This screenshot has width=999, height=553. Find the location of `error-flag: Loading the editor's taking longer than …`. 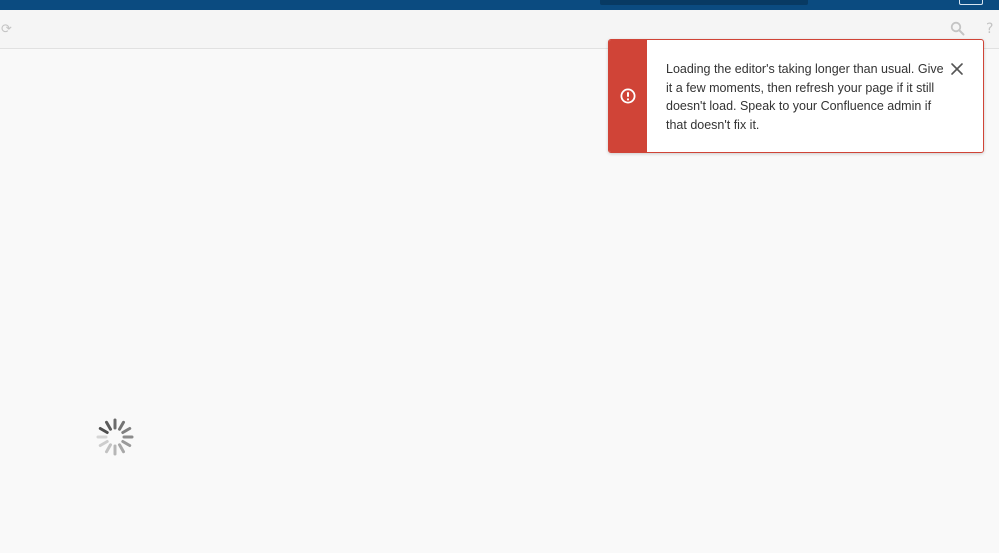

error-flag: Loading the editor's taking longer than … is located at coordinates (796, 96).